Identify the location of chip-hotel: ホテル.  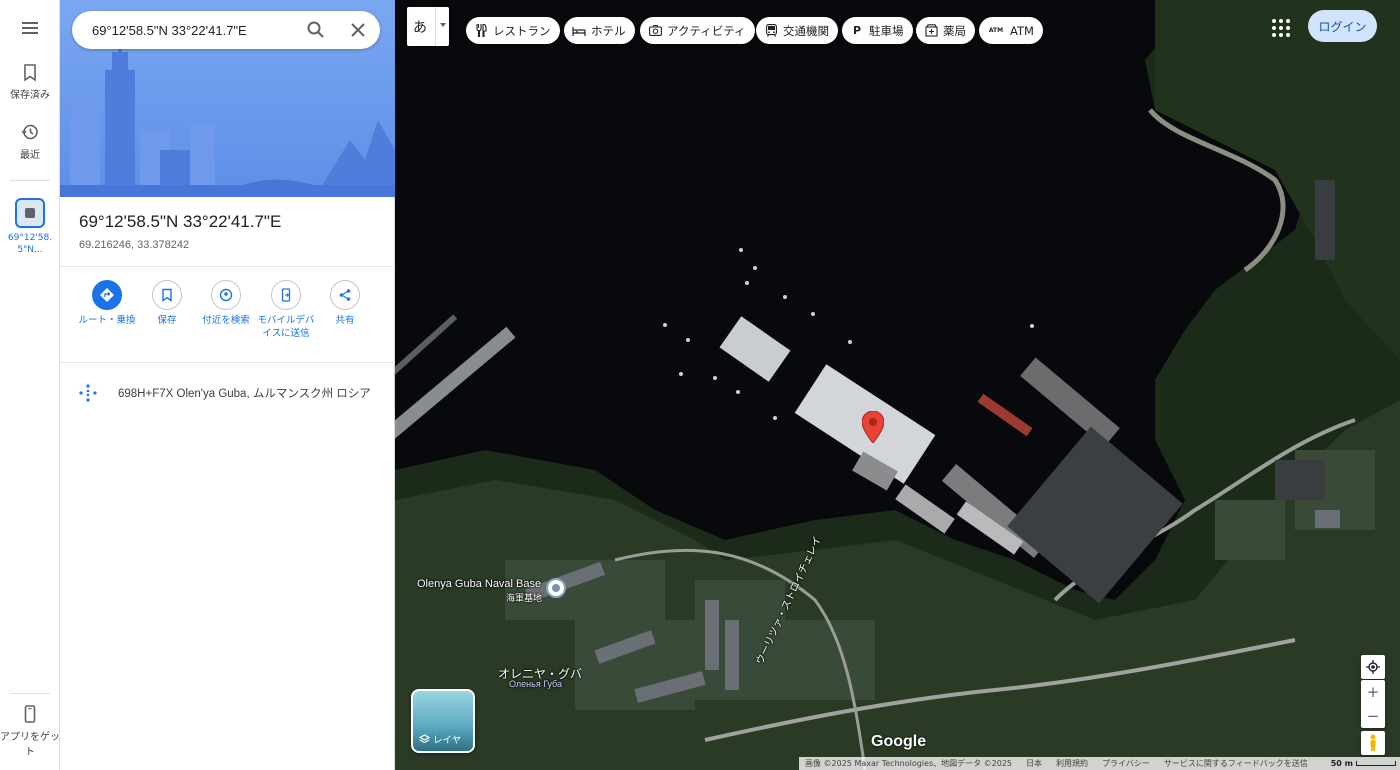
(599, 30).